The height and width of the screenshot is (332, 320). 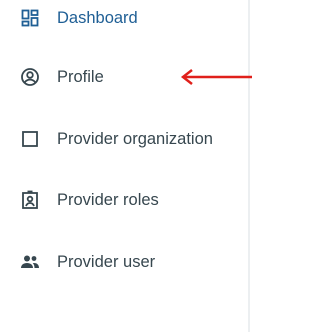 I want to click on sidebar-item-provider-organization: Provider organization, so click(x=124, y=139).